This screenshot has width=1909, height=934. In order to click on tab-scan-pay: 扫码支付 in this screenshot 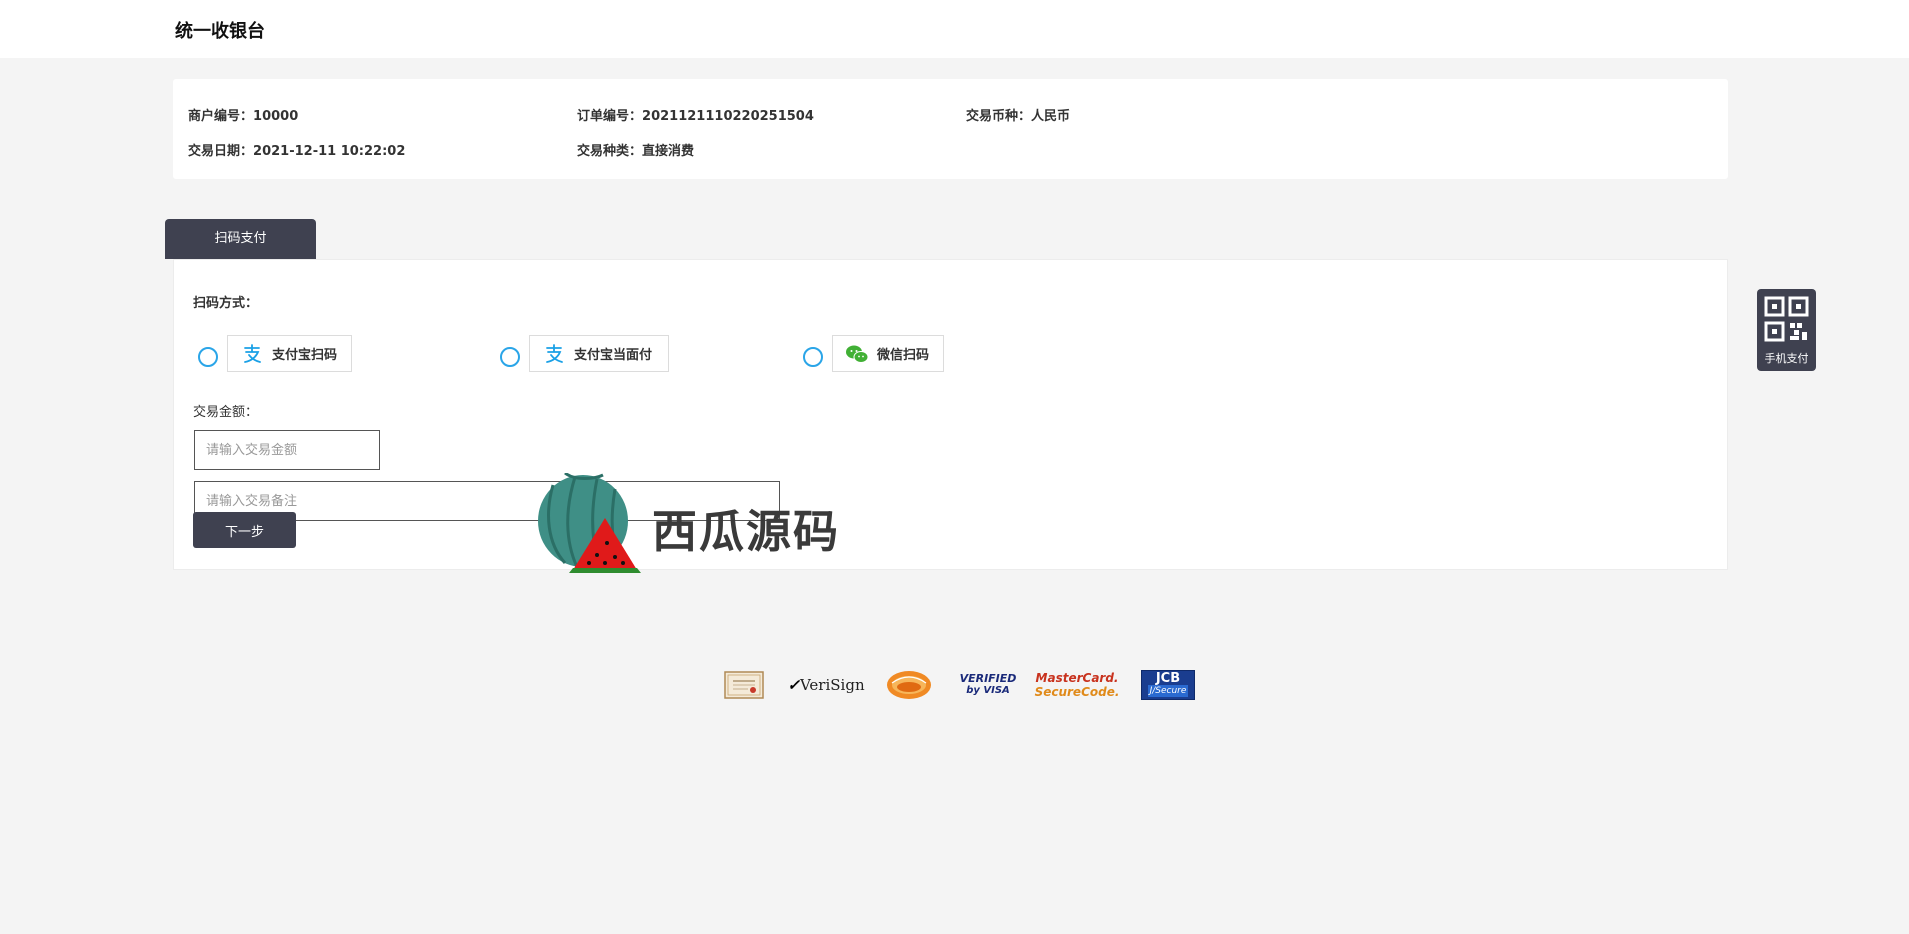, I will do `click(240, 239)`.